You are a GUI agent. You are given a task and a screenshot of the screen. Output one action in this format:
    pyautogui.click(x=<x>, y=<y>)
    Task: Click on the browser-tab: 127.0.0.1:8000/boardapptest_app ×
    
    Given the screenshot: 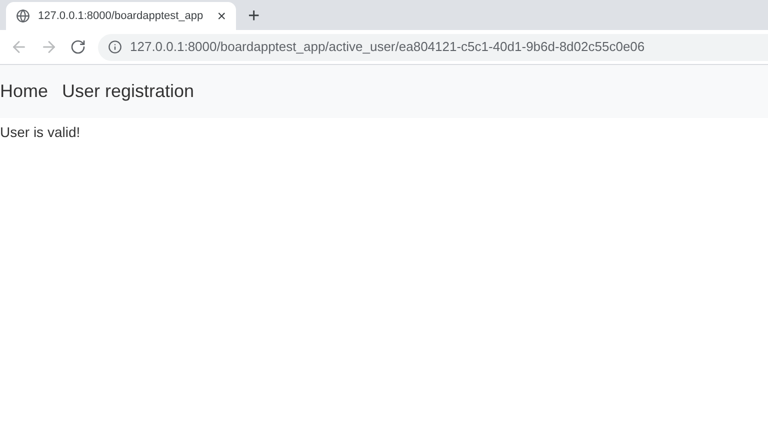 What is the action you would take?
    pyautogui.click(x=121, y=16)
    